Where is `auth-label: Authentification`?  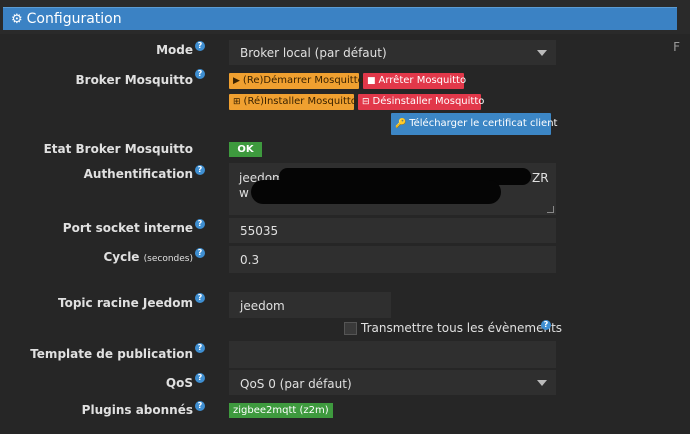
auth-label: Authentification is located at coordinates (138, 174).